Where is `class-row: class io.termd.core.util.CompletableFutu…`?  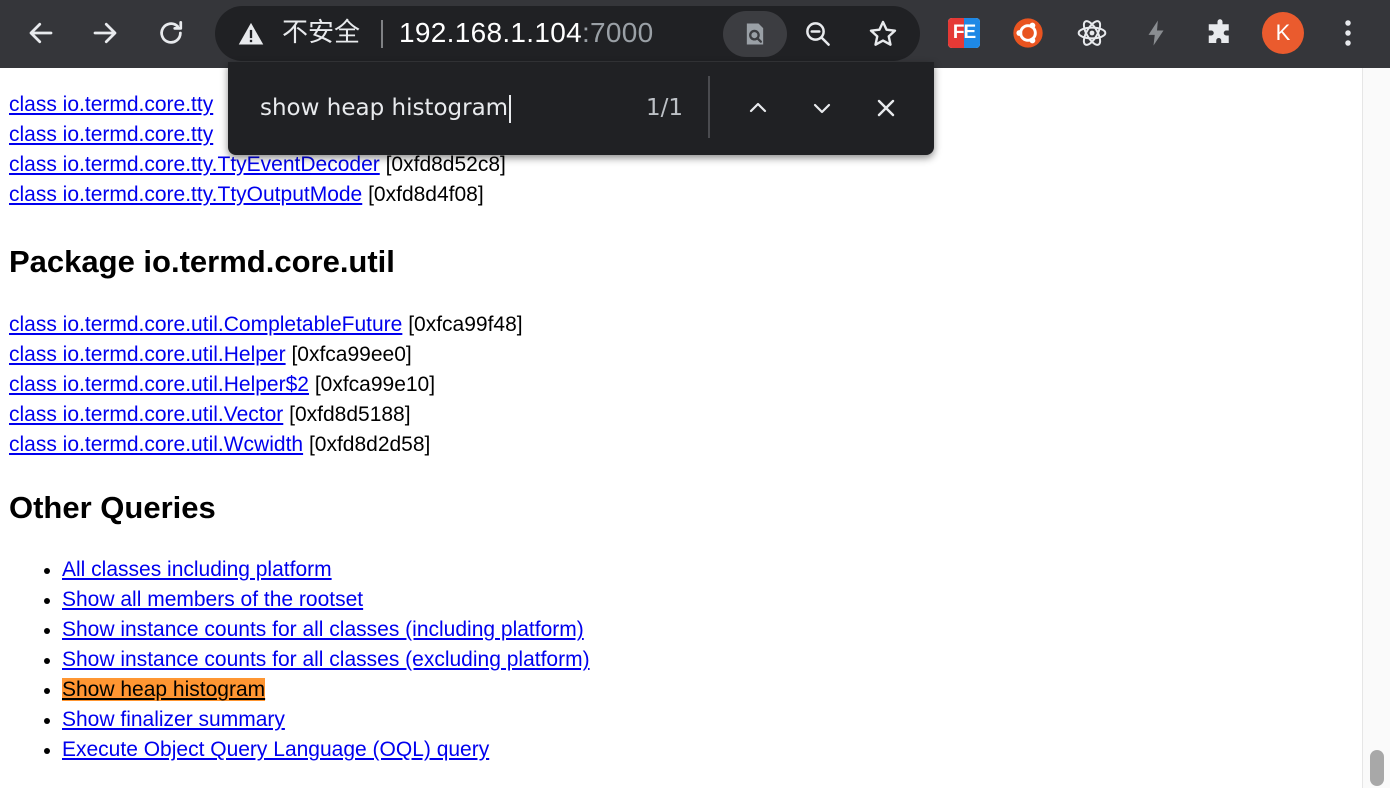
class-row: class io.termd.core.util.CompletableFutu… is located at coordinates (266, 325).